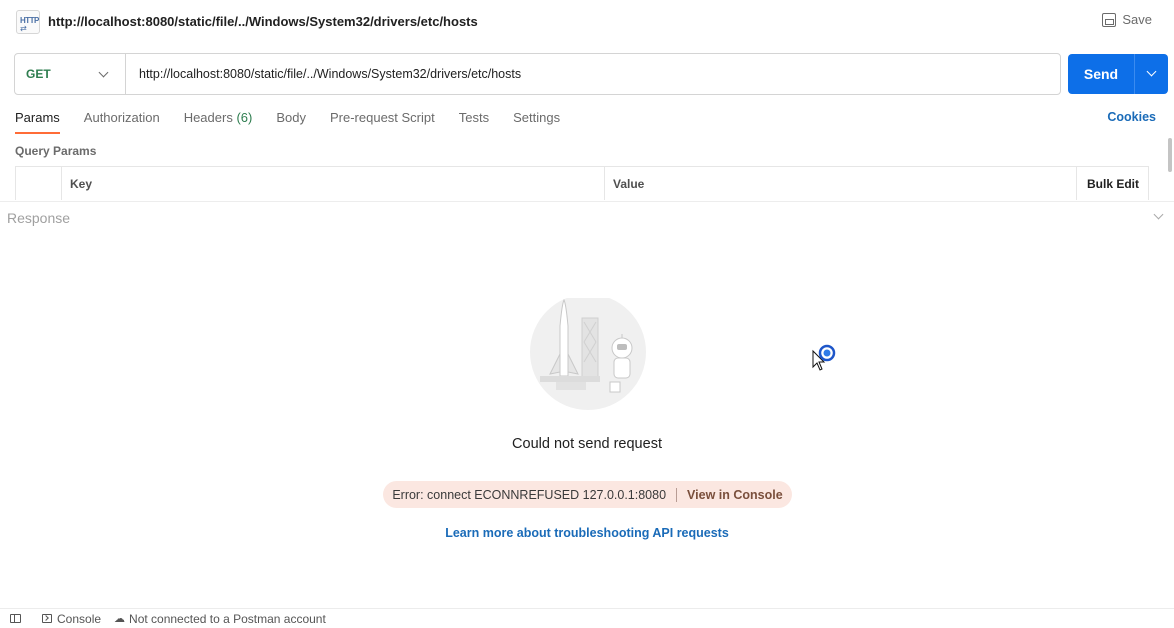 The height and width of the screenshot is (628, 1174). I want to click on tab-label: Authorization, so click(121, 117).